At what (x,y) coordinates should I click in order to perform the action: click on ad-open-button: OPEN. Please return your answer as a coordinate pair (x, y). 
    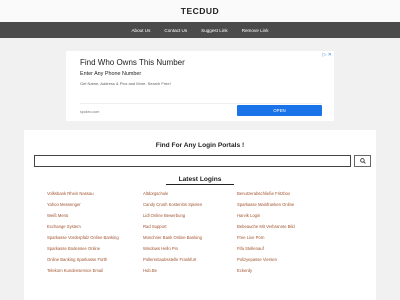
    Looking at the image, I should click on (279, 110).